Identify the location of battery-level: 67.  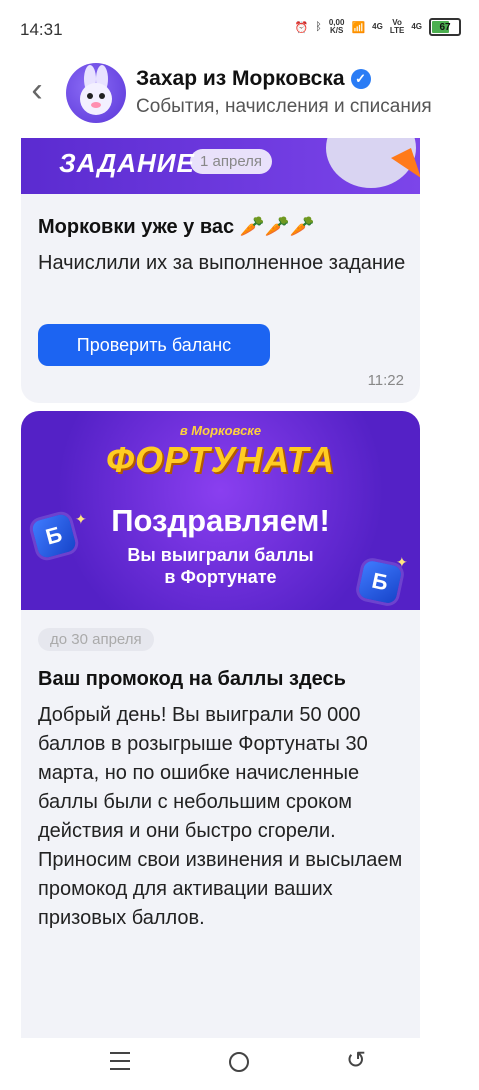
(445, 27).